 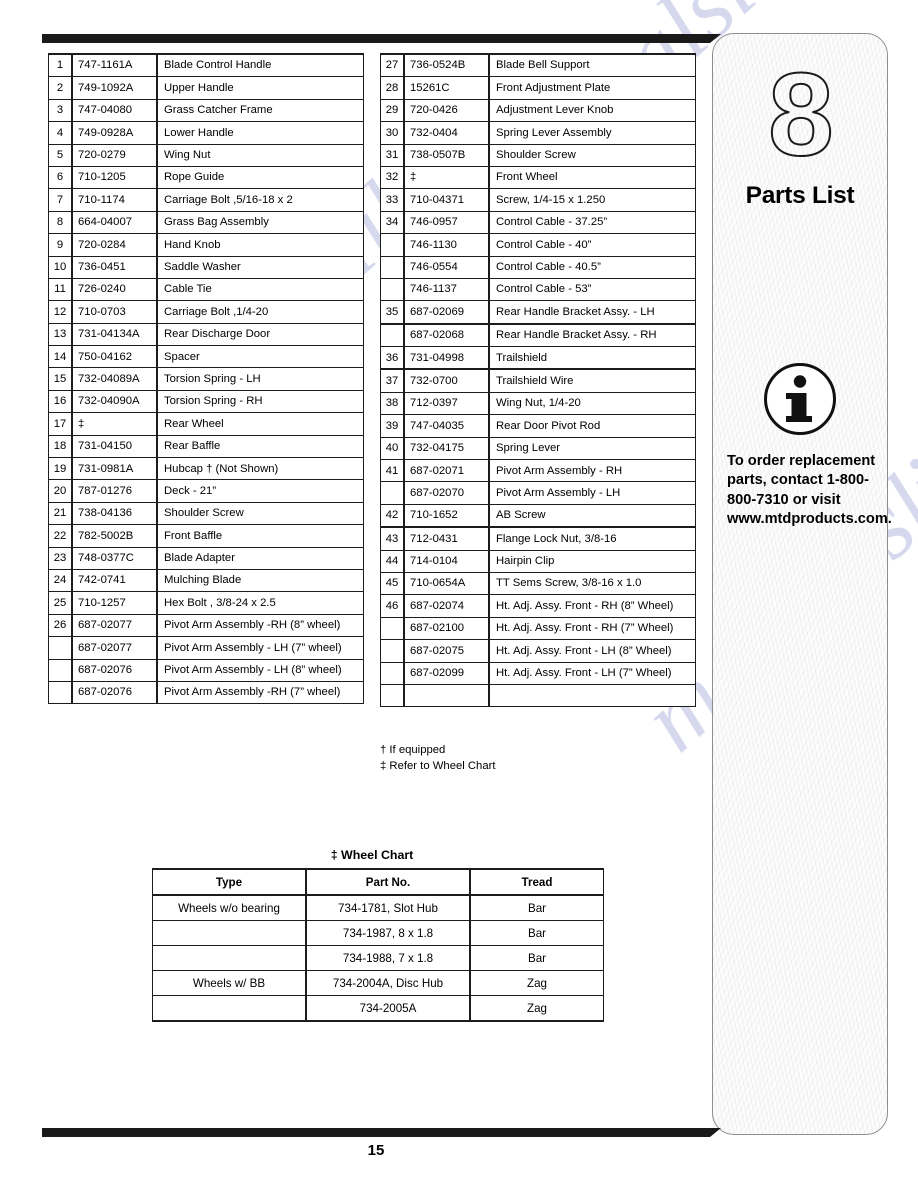 I want to click on parts-row-description: Rear Discharge Door, so click(x=260, y=334).